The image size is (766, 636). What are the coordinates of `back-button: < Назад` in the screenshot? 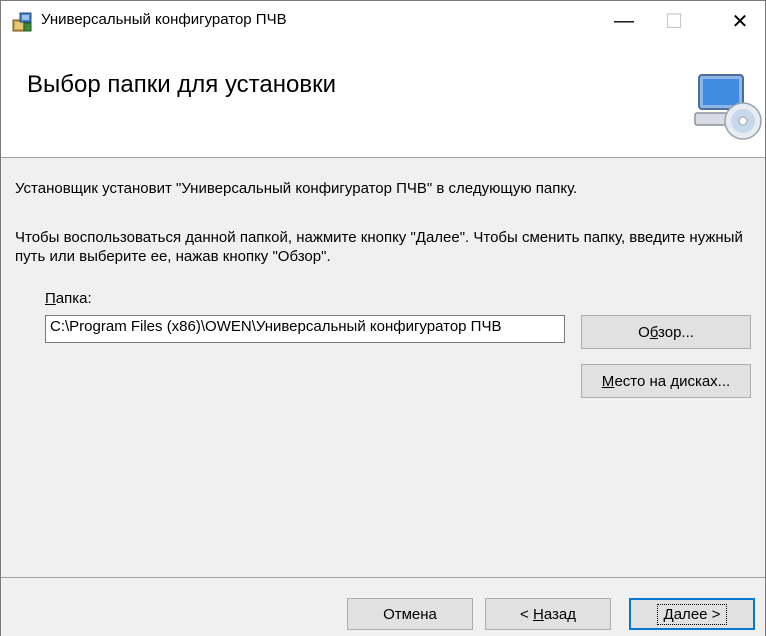 It's located at (548, 614).